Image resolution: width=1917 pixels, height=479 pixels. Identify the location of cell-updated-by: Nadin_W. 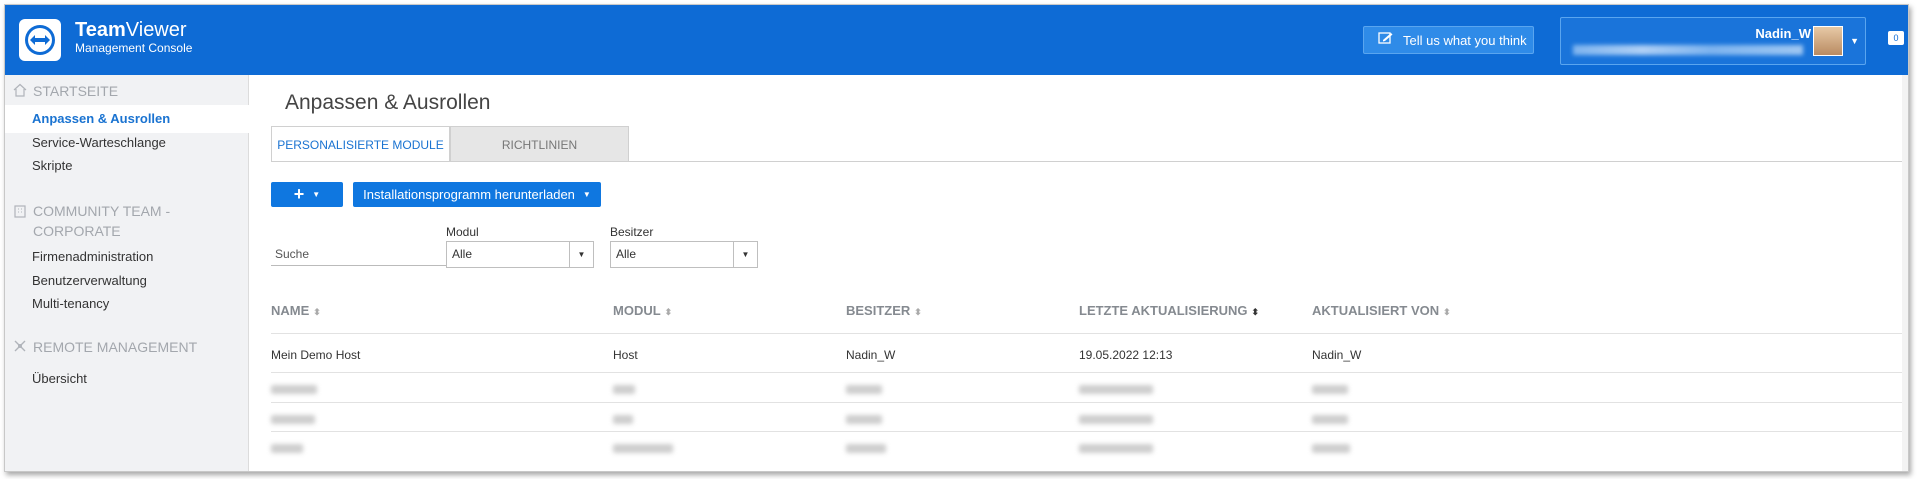
(1337, 355).